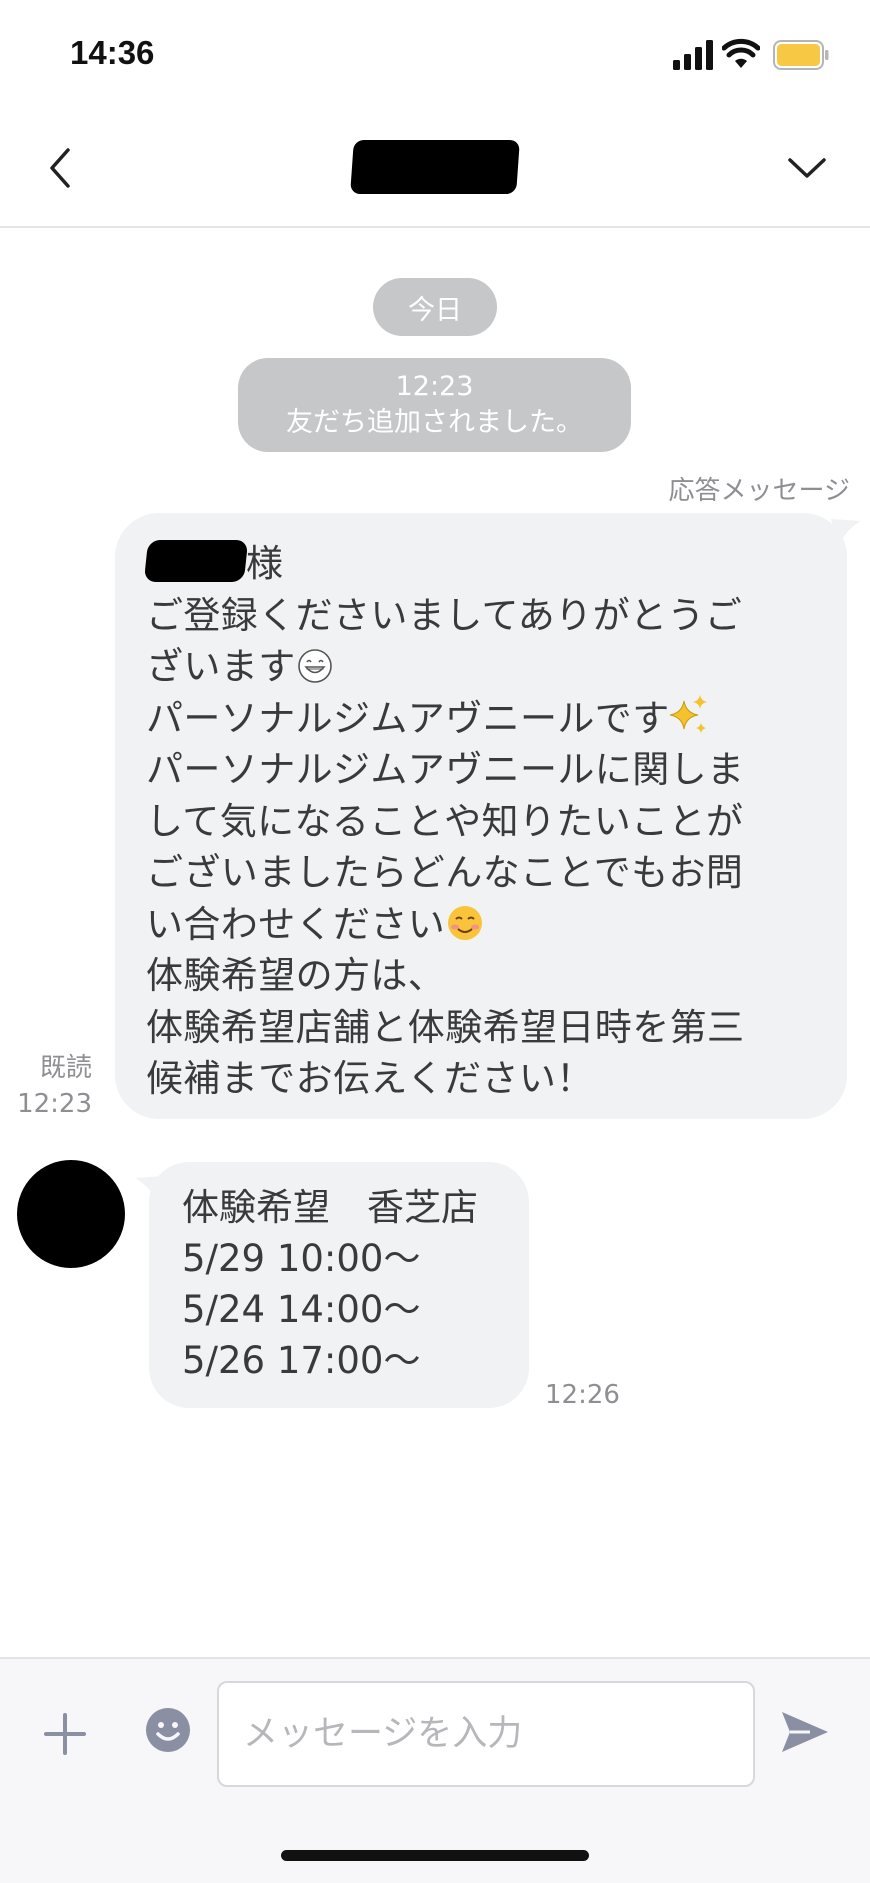  I want to click on message-line: 体験希望店舗と体験希望日時を第三, so click(445, 1027).